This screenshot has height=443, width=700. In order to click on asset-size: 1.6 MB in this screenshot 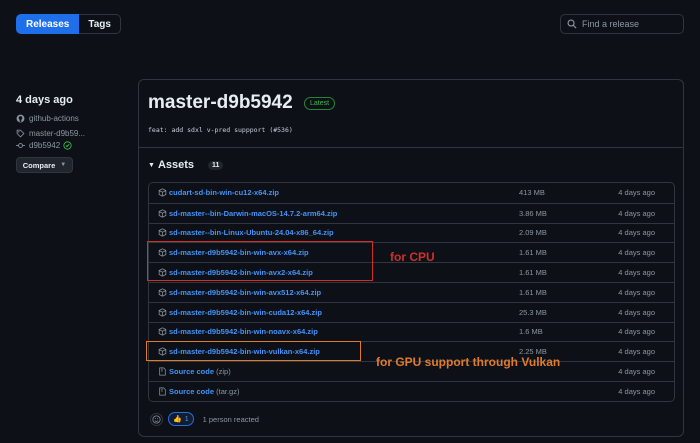, I will do `click(531, 332)`.